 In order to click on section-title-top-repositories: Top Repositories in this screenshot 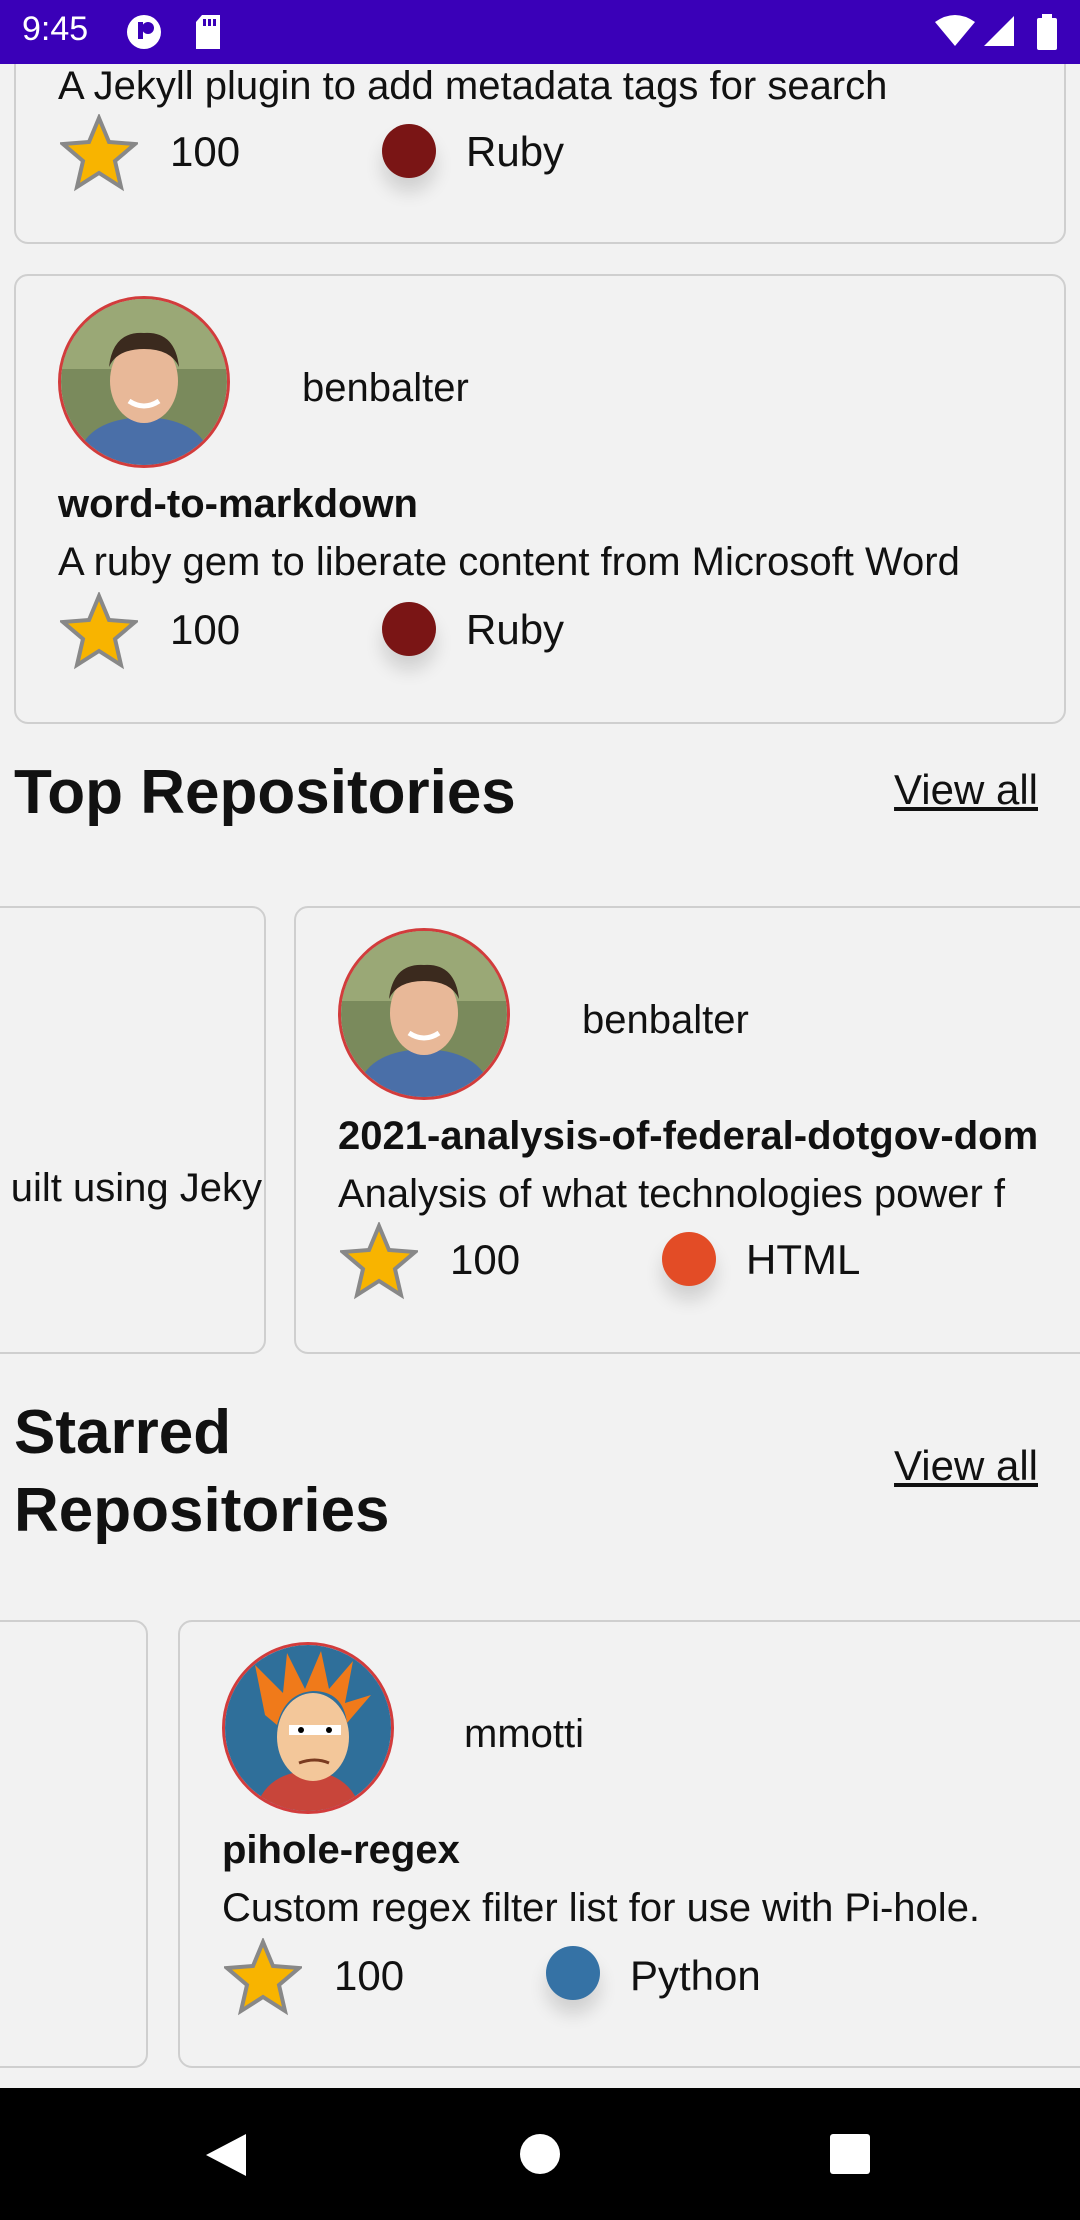, I will do `click(265, 792)`.